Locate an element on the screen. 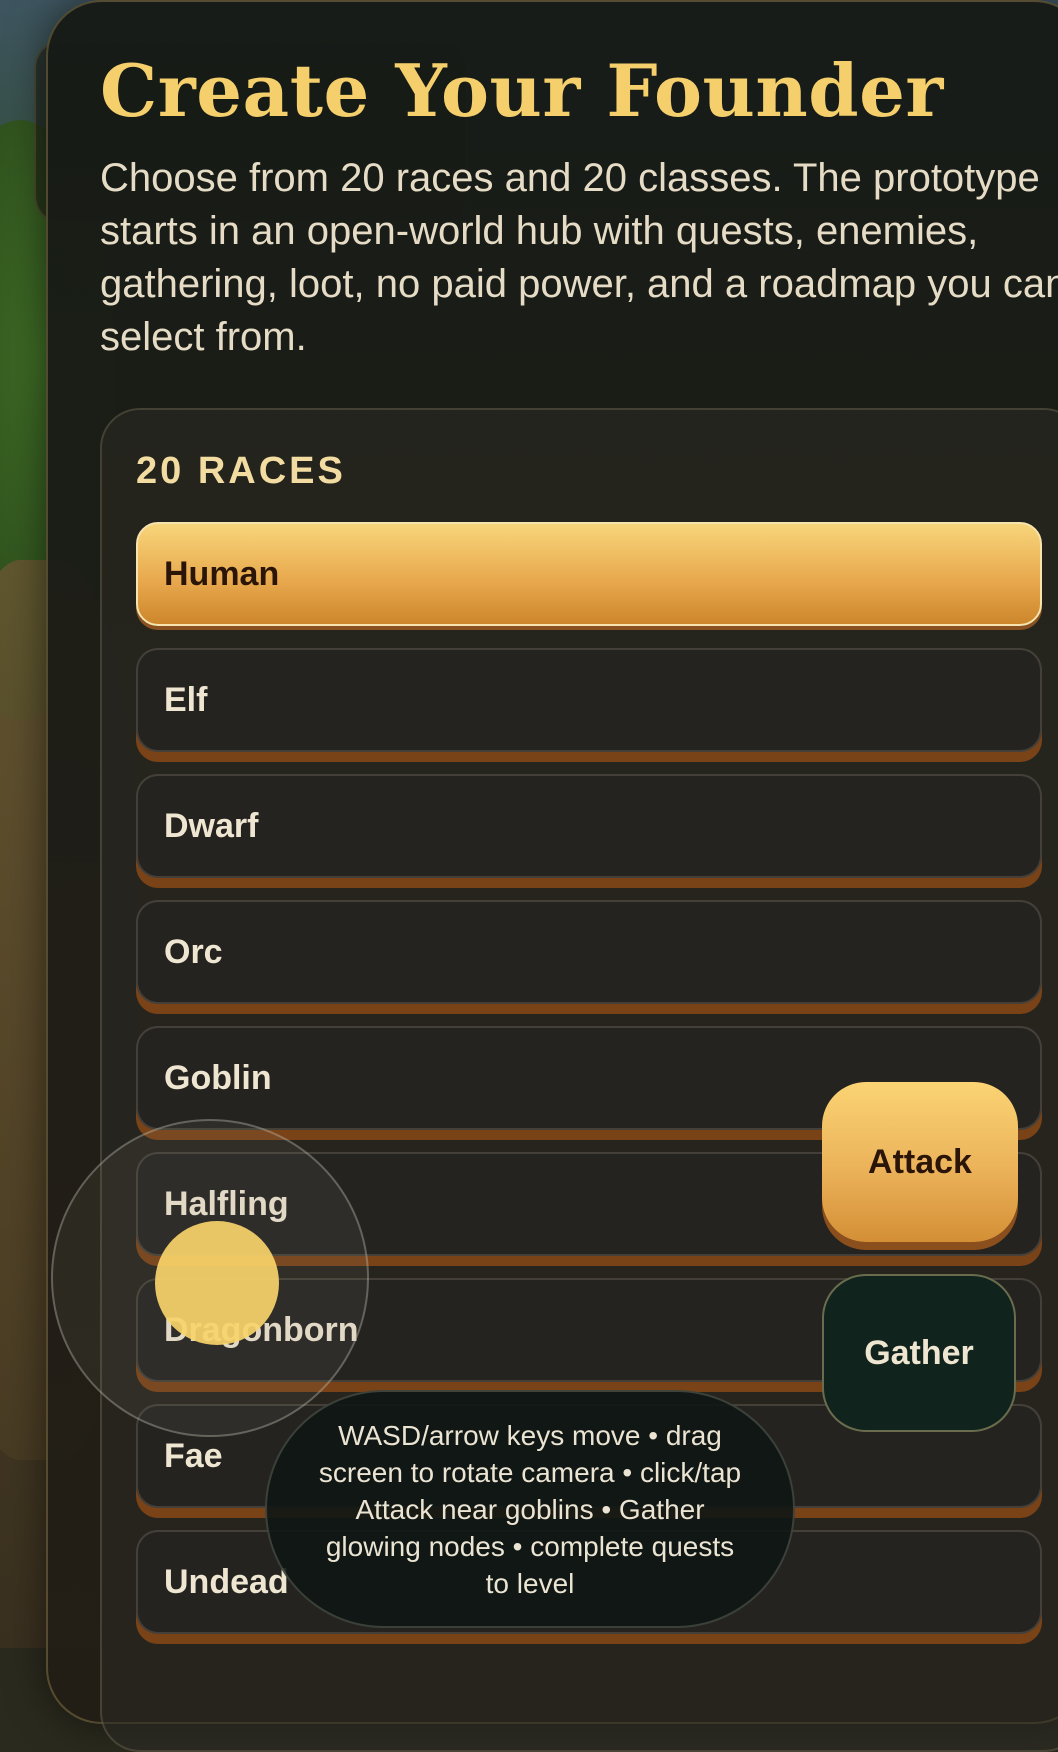 This screenshot has height=1752, width=1058. race-option-human: Human is located at coordinates (589, 574).